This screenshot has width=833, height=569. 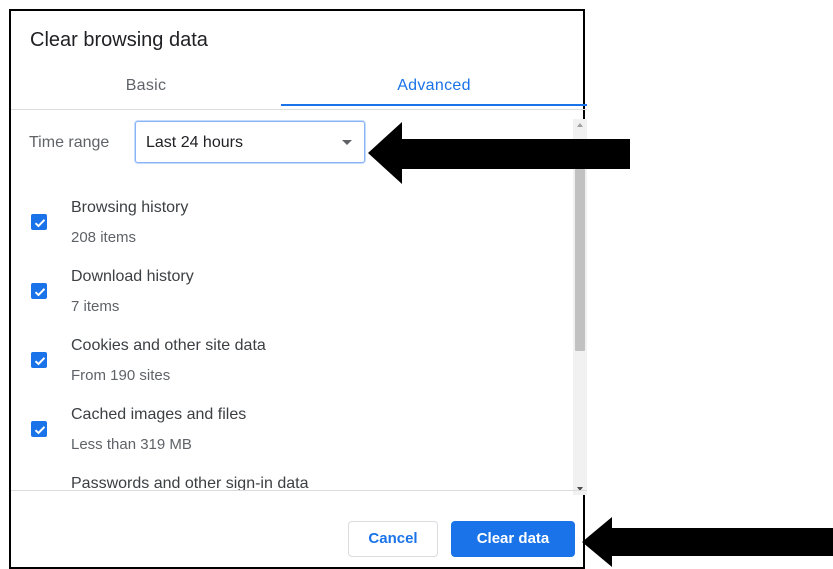 I want to click on checkbox-cookies, so click(x=39, y=360).